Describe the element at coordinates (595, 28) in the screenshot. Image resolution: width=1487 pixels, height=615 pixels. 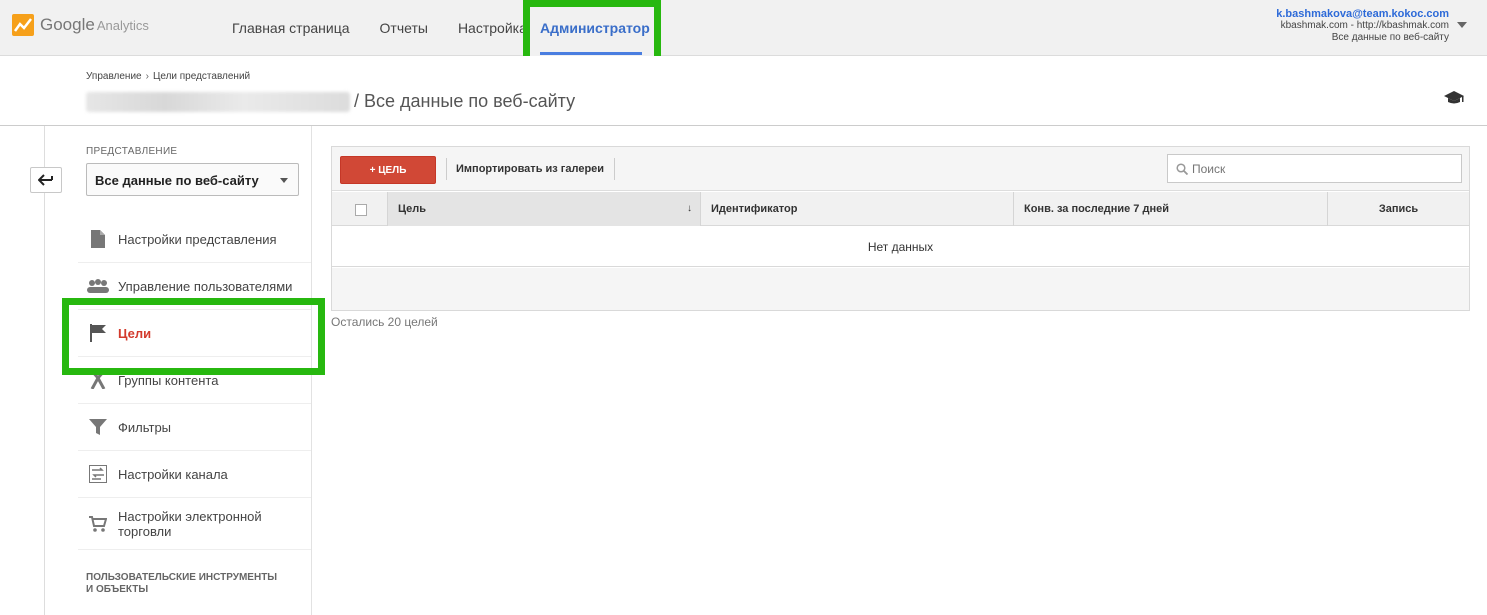
I see `nav-admin: Администратор` at that location.